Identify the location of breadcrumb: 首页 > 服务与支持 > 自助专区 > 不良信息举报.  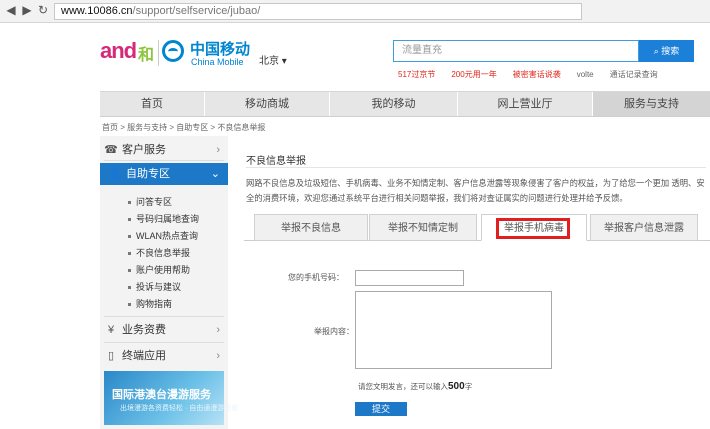
(184, 127).